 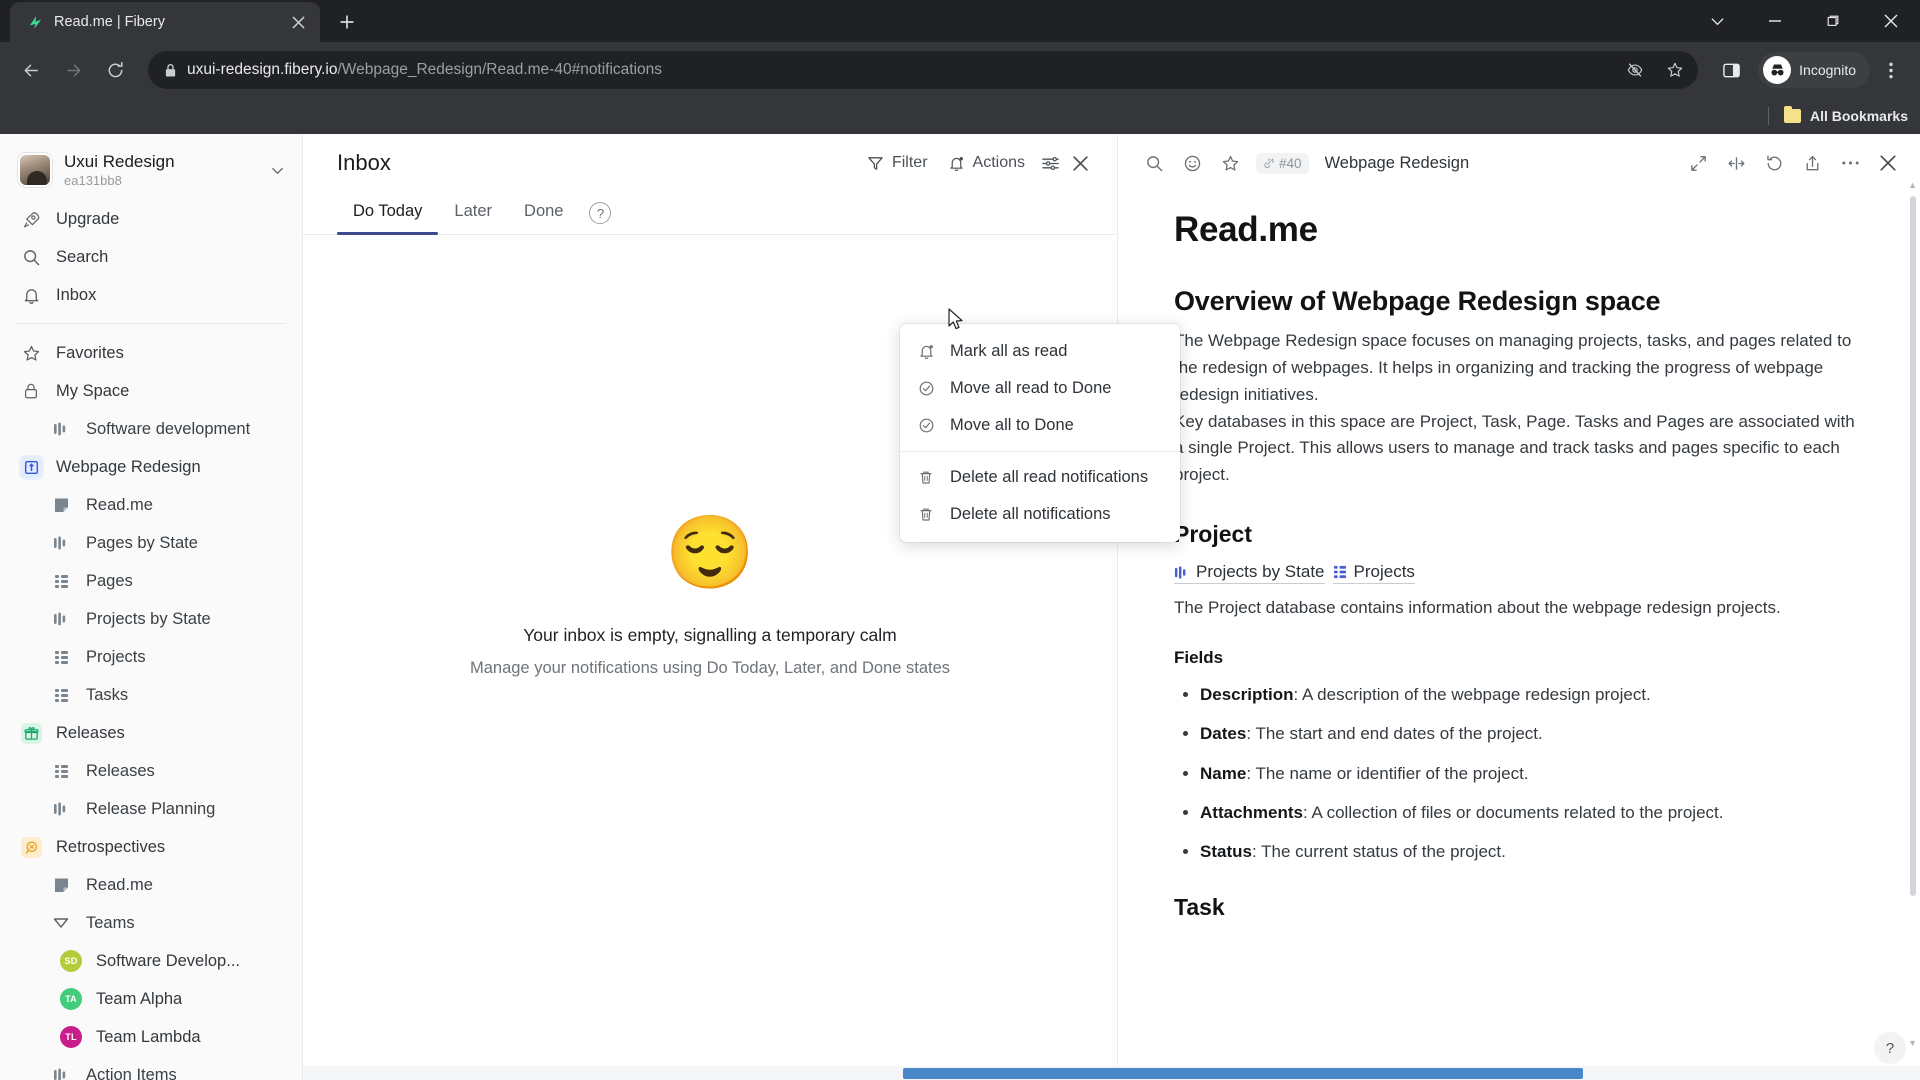 I want to click on browser-tab: Read.me | Fibery, so click(x=165, y=22).